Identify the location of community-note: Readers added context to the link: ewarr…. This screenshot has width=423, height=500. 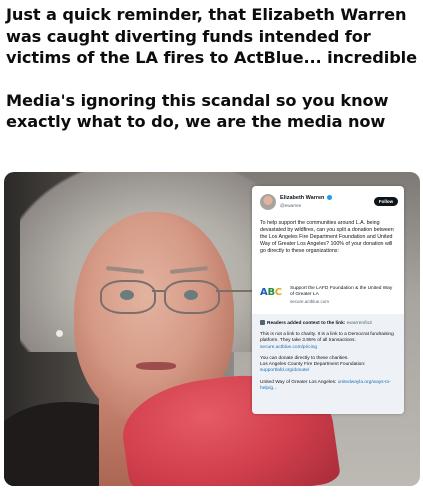
(328, 364).